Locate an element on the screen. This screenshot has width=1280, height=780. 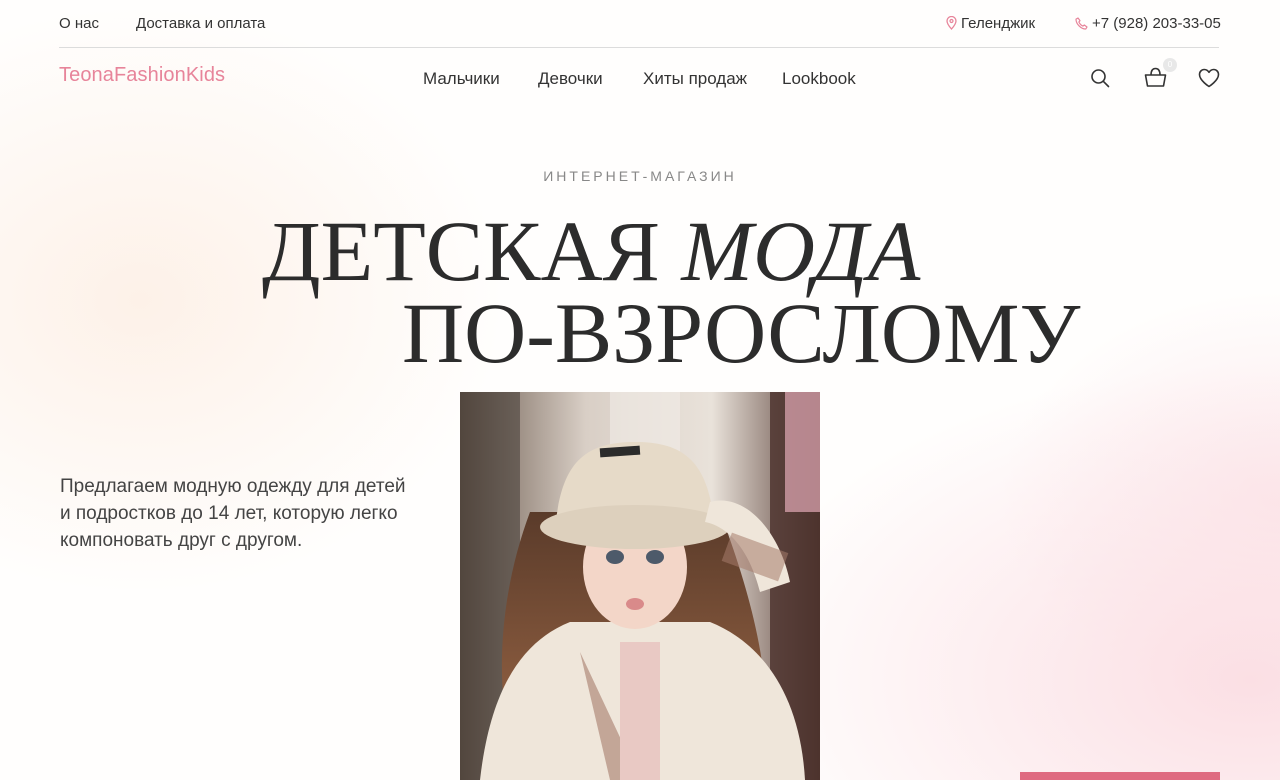
map-pin-icon is located at coordinates (951, 23).